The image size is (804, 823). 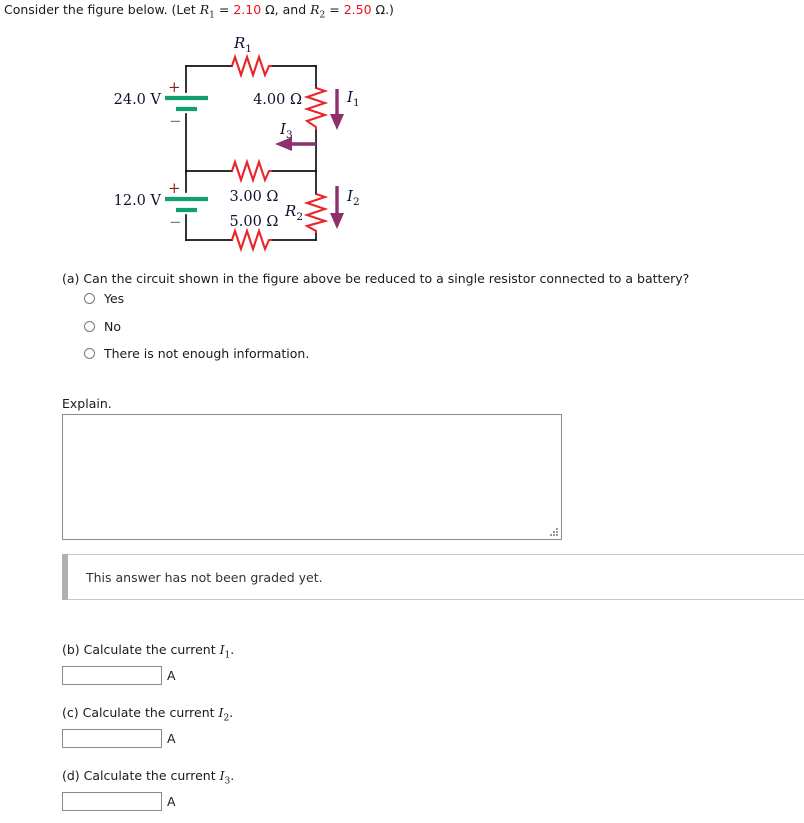 What do you see at coordinates (186, 103) in the screenshot?
I see `battery-24v-symbol` at bounding box center [186, 103].